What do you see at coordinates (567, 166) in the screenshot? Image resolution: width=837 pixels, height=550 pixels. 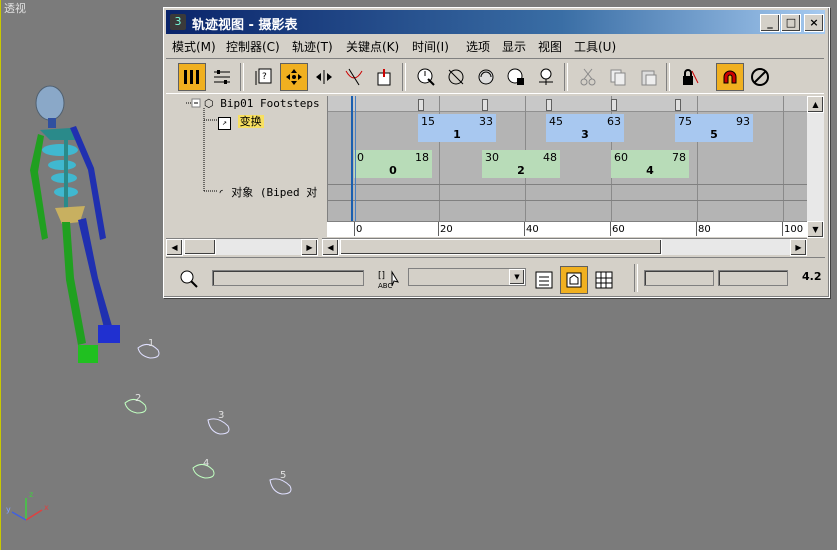 I see `track-area: 15 33 1 45 63 3 75 93 5 0 18 0 30 48 2 60 78 4` at bounding box center [567, 166].